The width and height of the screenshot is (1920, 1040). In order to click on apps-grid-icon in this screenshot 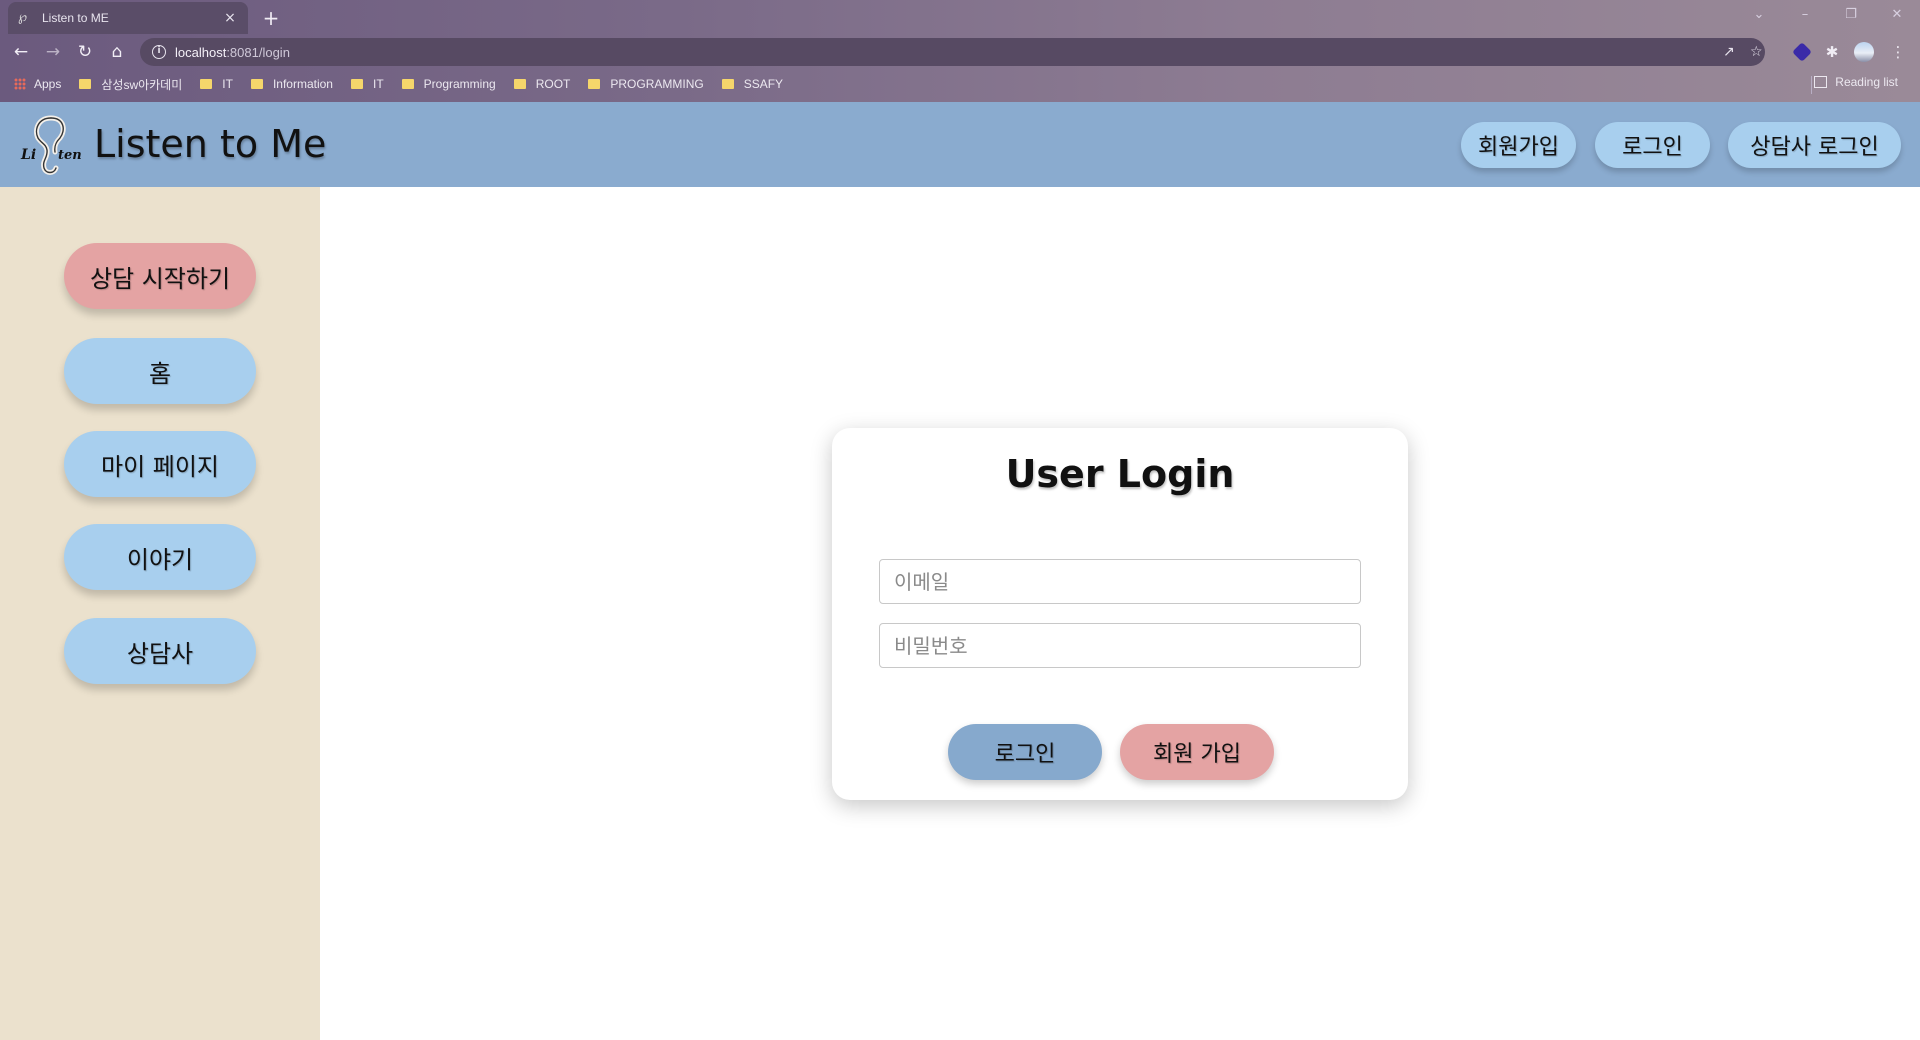, I will do `click(20, 84)`.